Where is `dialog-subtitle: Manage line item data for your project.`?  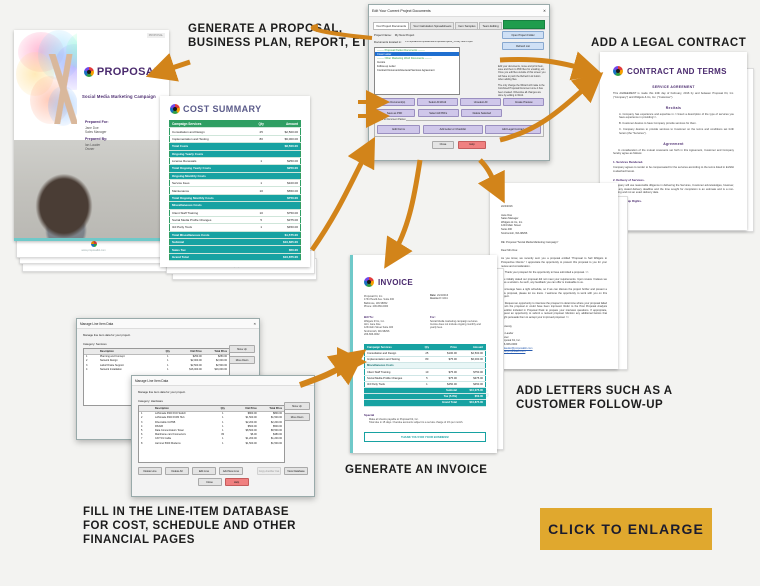
dialog-subtitle: Manage line item data for your project. is located at coordinates (107, 335).